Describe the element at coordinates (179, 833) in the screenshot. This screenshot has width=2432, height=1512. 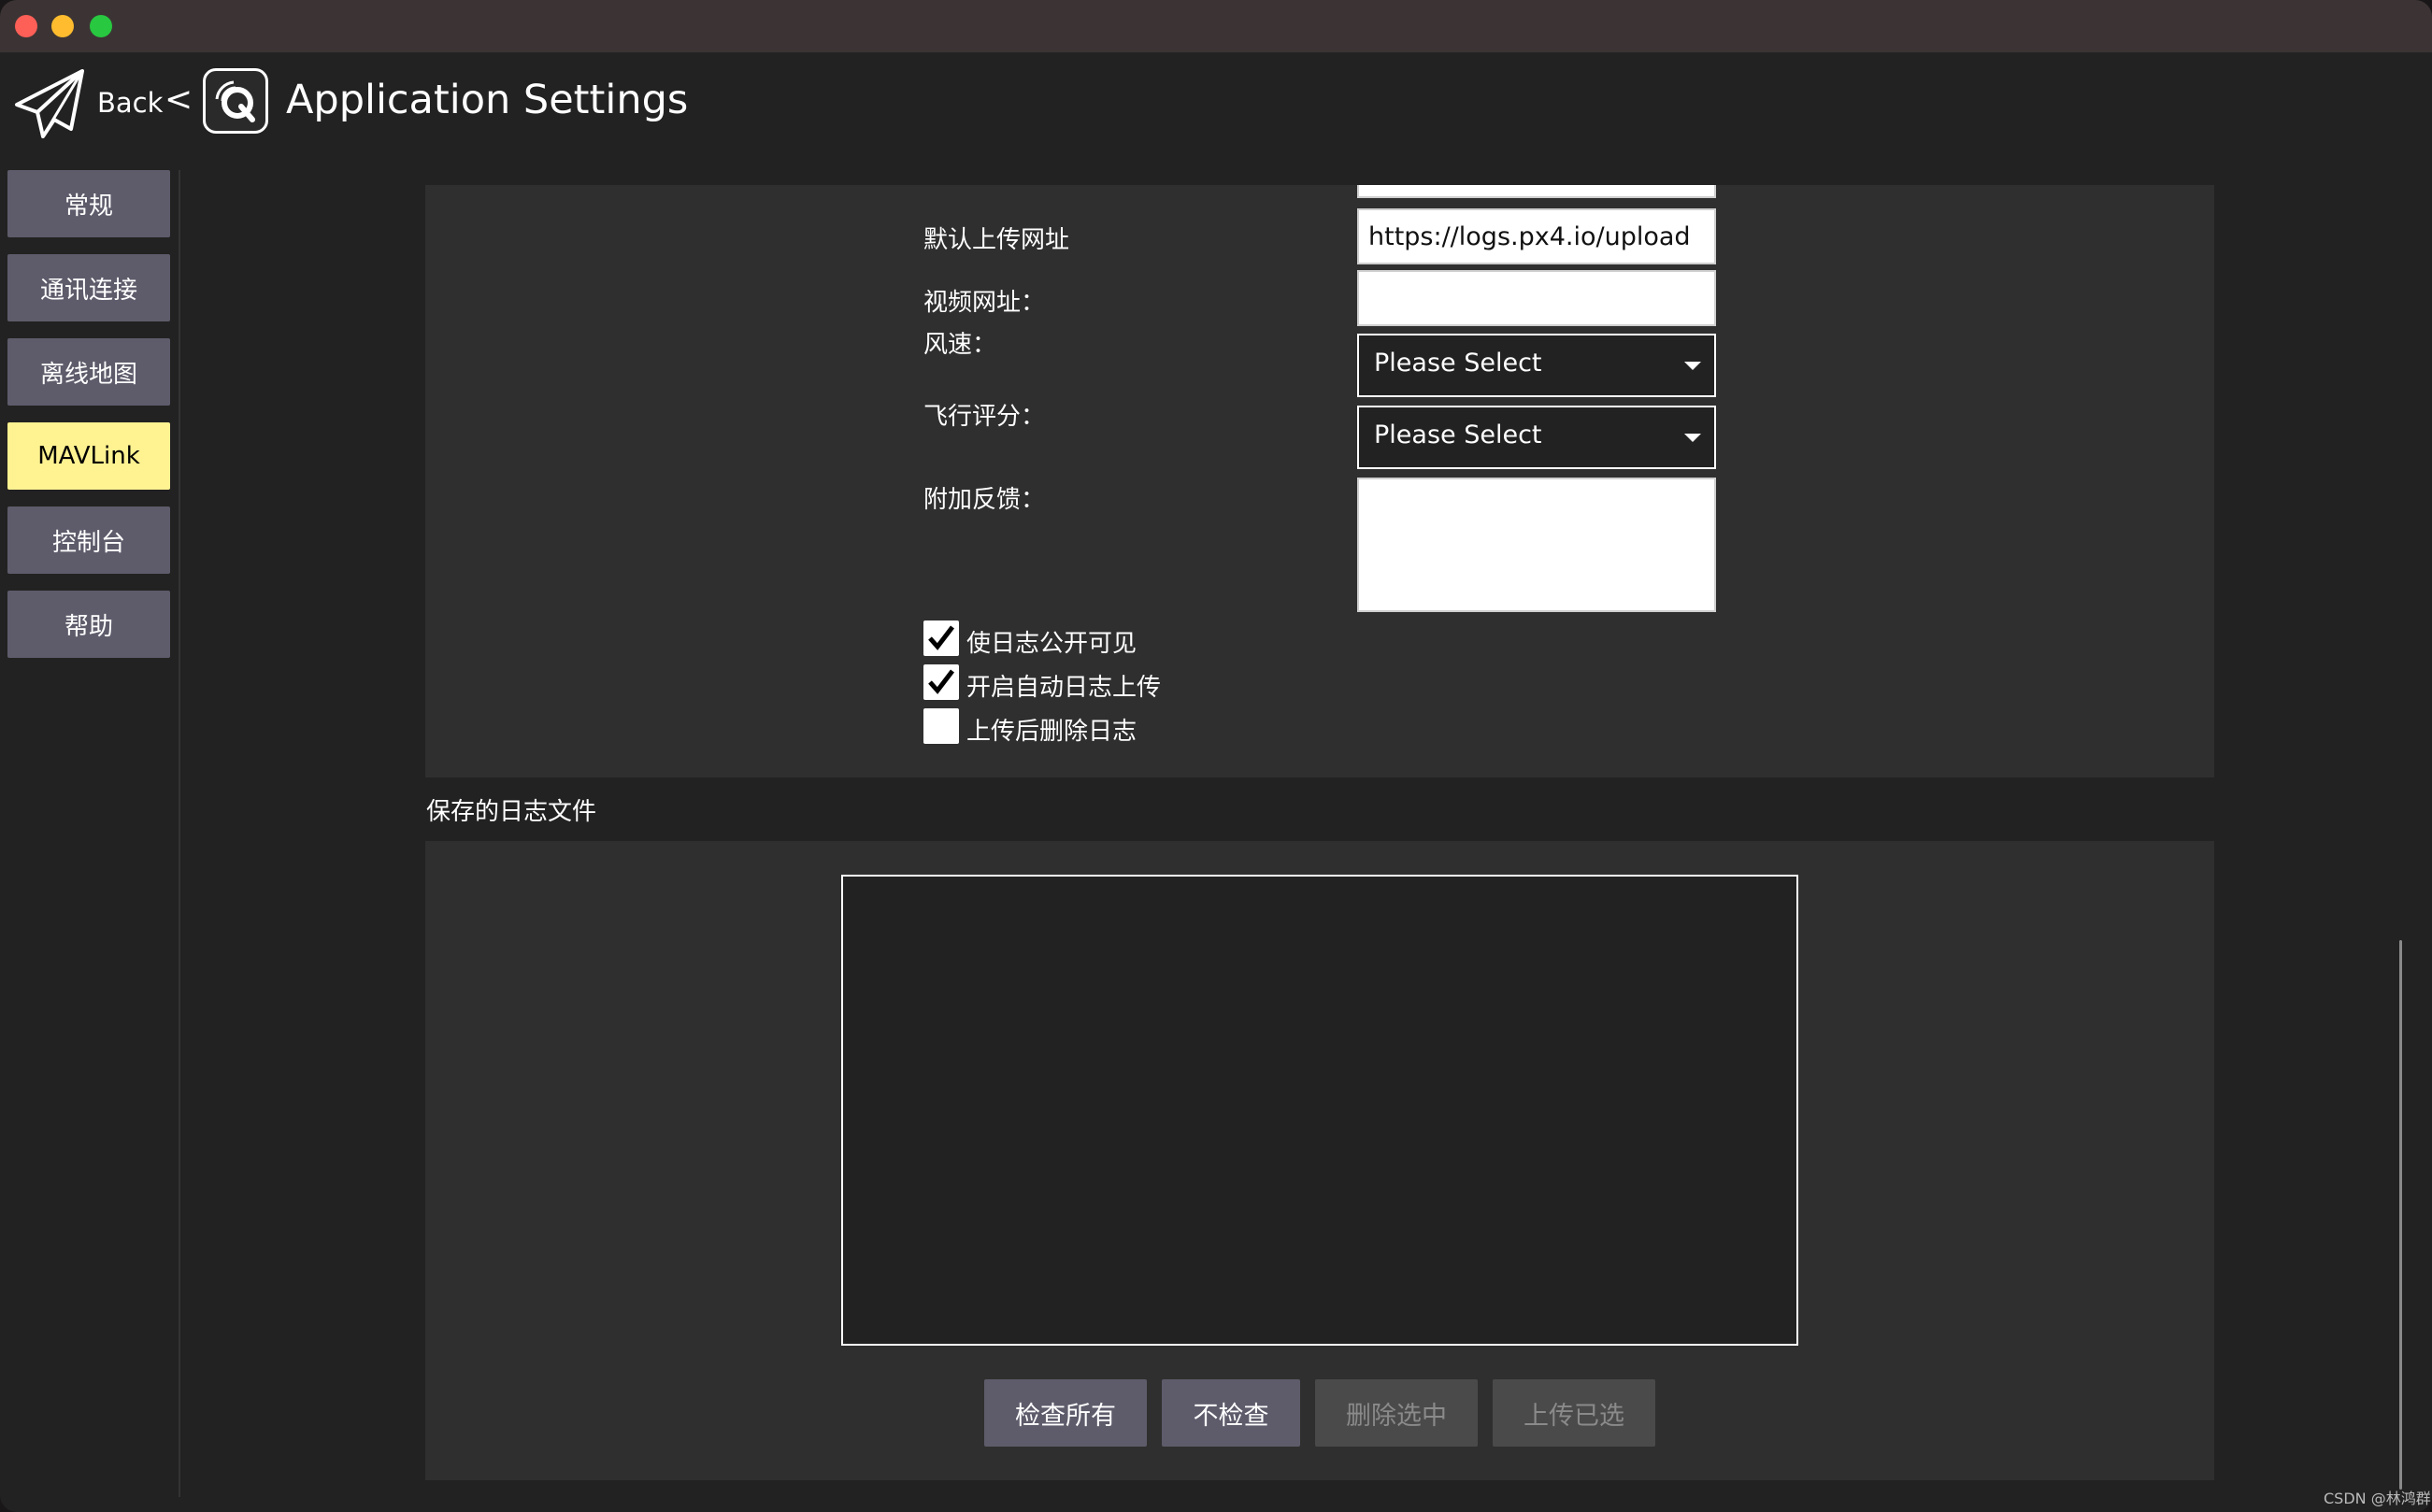
I see `sidebar-divider` at that location.